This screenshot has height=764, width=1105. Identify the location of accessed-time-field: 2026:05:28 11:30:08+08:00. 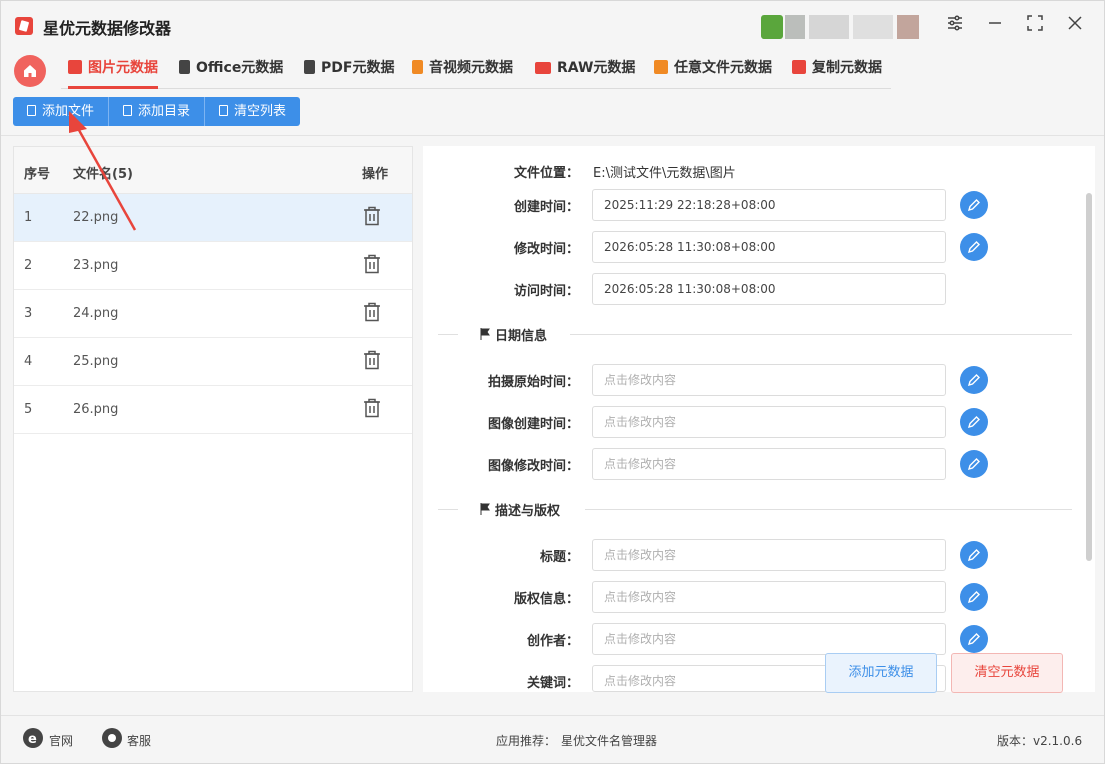
(769, 289).